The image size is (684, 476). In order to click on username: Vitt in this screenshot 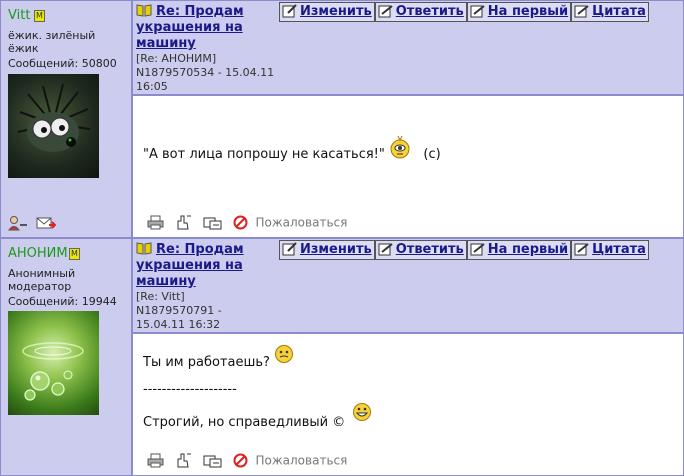, I will do `click(19, 15)`.